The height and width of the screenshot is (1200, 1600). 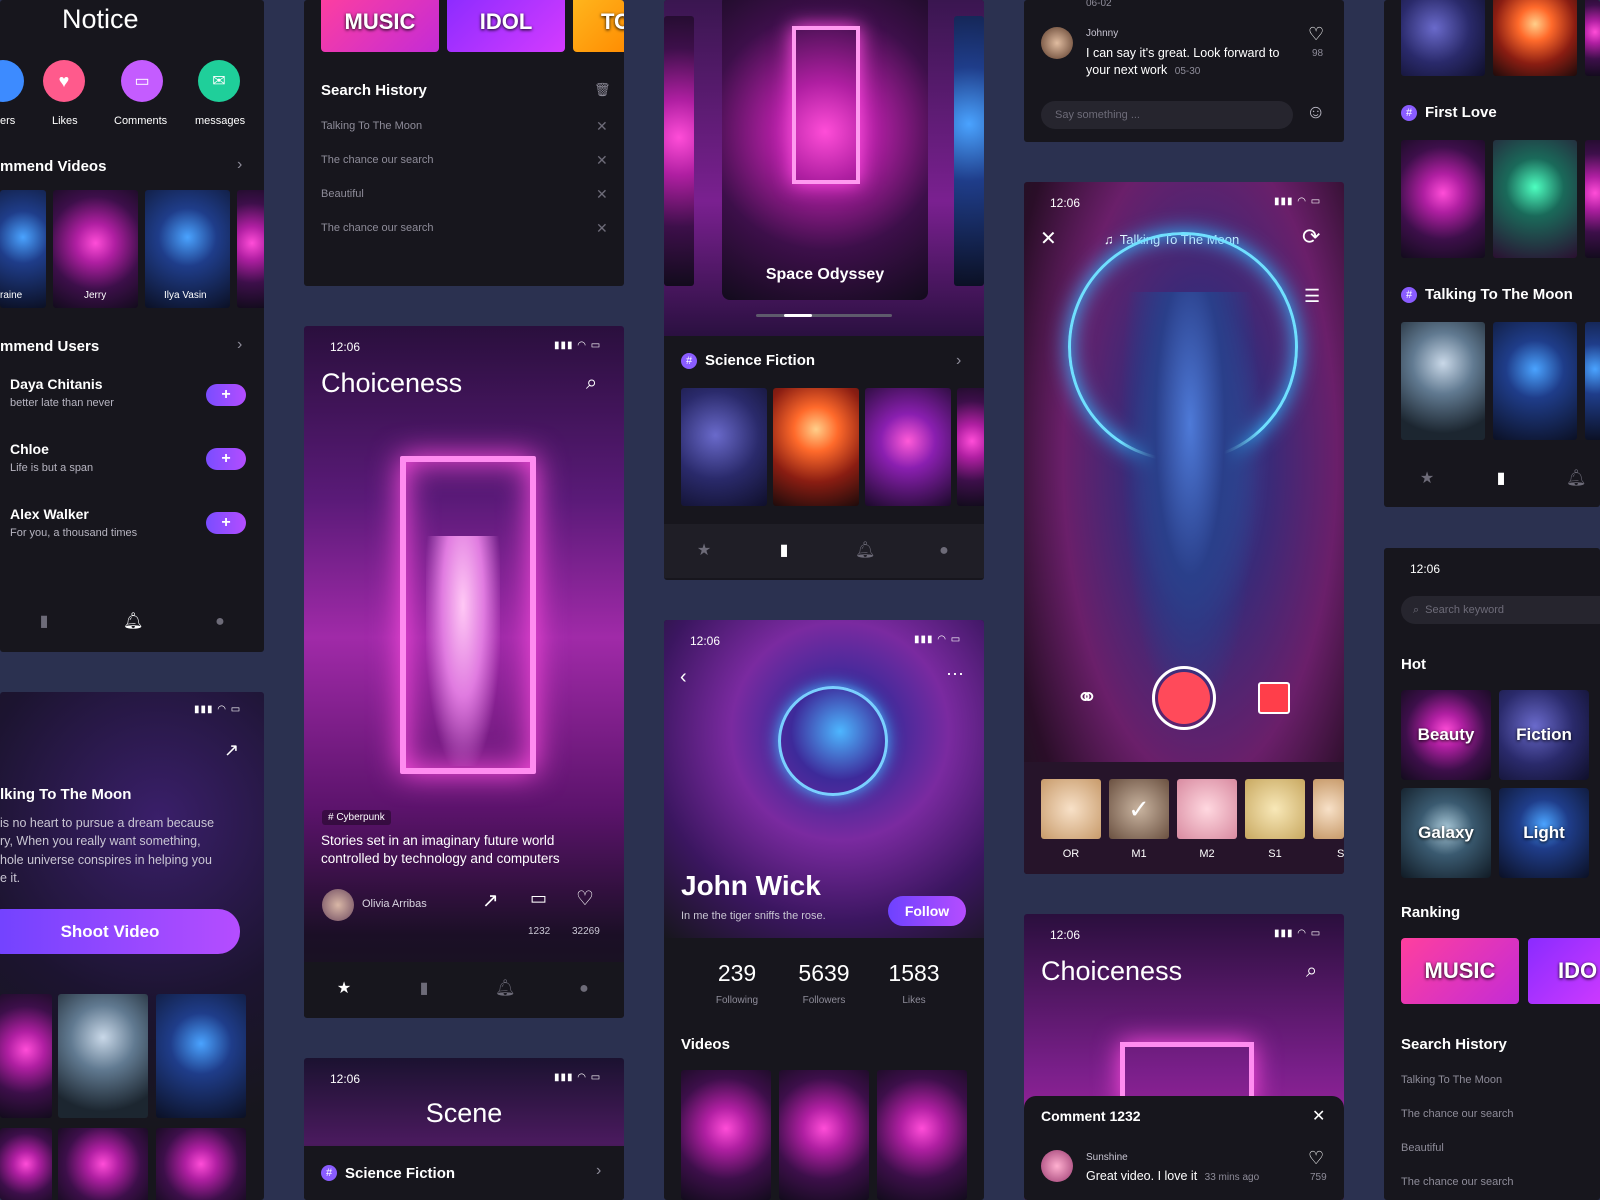 I want to click on hot-card: Light, so click(x=1544, y=833).